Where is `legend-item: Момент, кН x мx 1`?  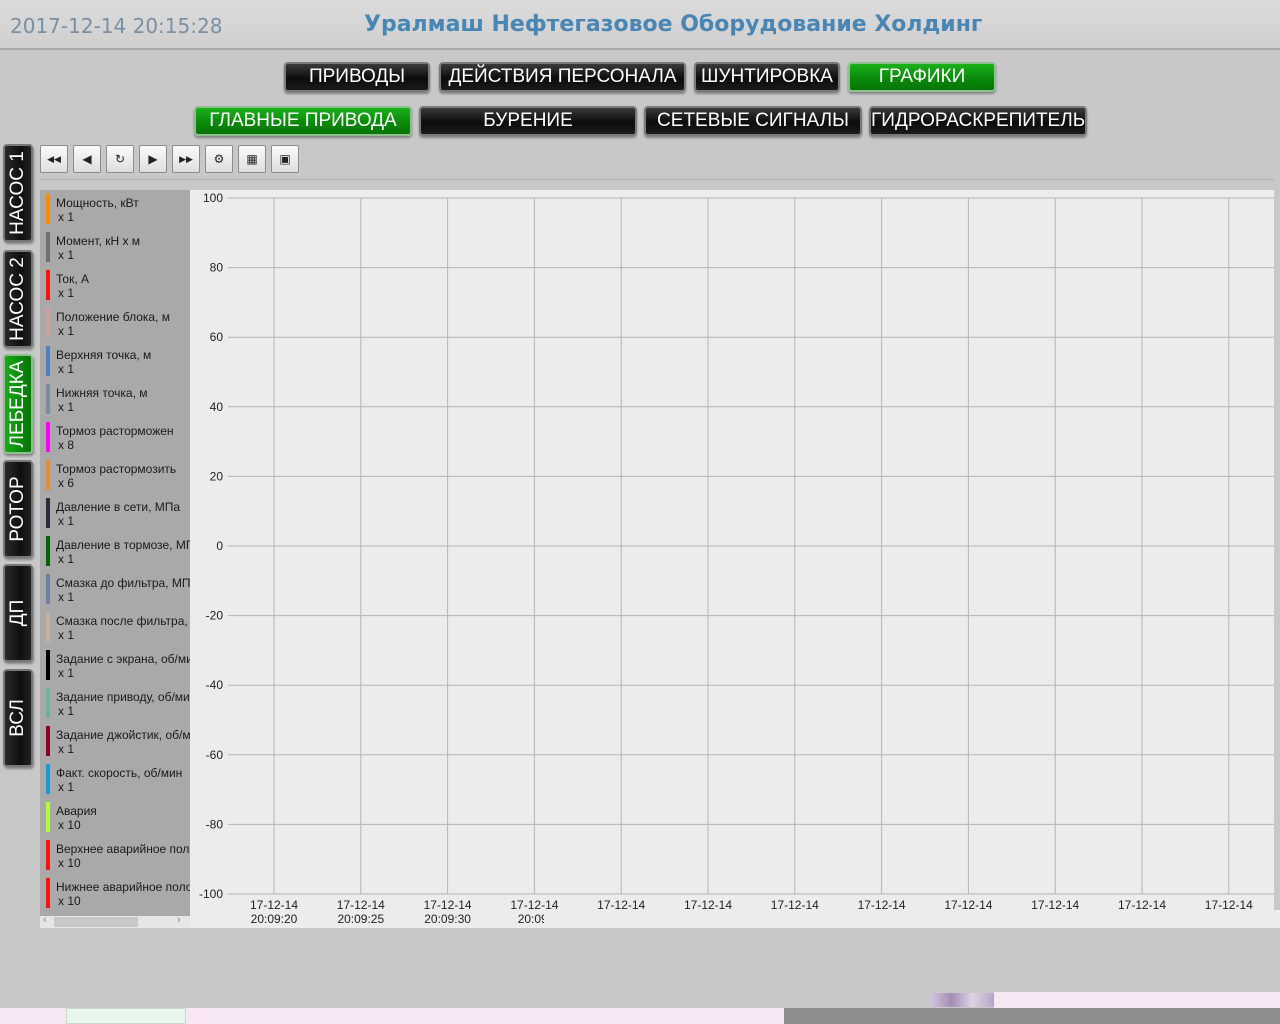
legend-item: Момент, кН x мx 1 is located at coordinates (115, 247).